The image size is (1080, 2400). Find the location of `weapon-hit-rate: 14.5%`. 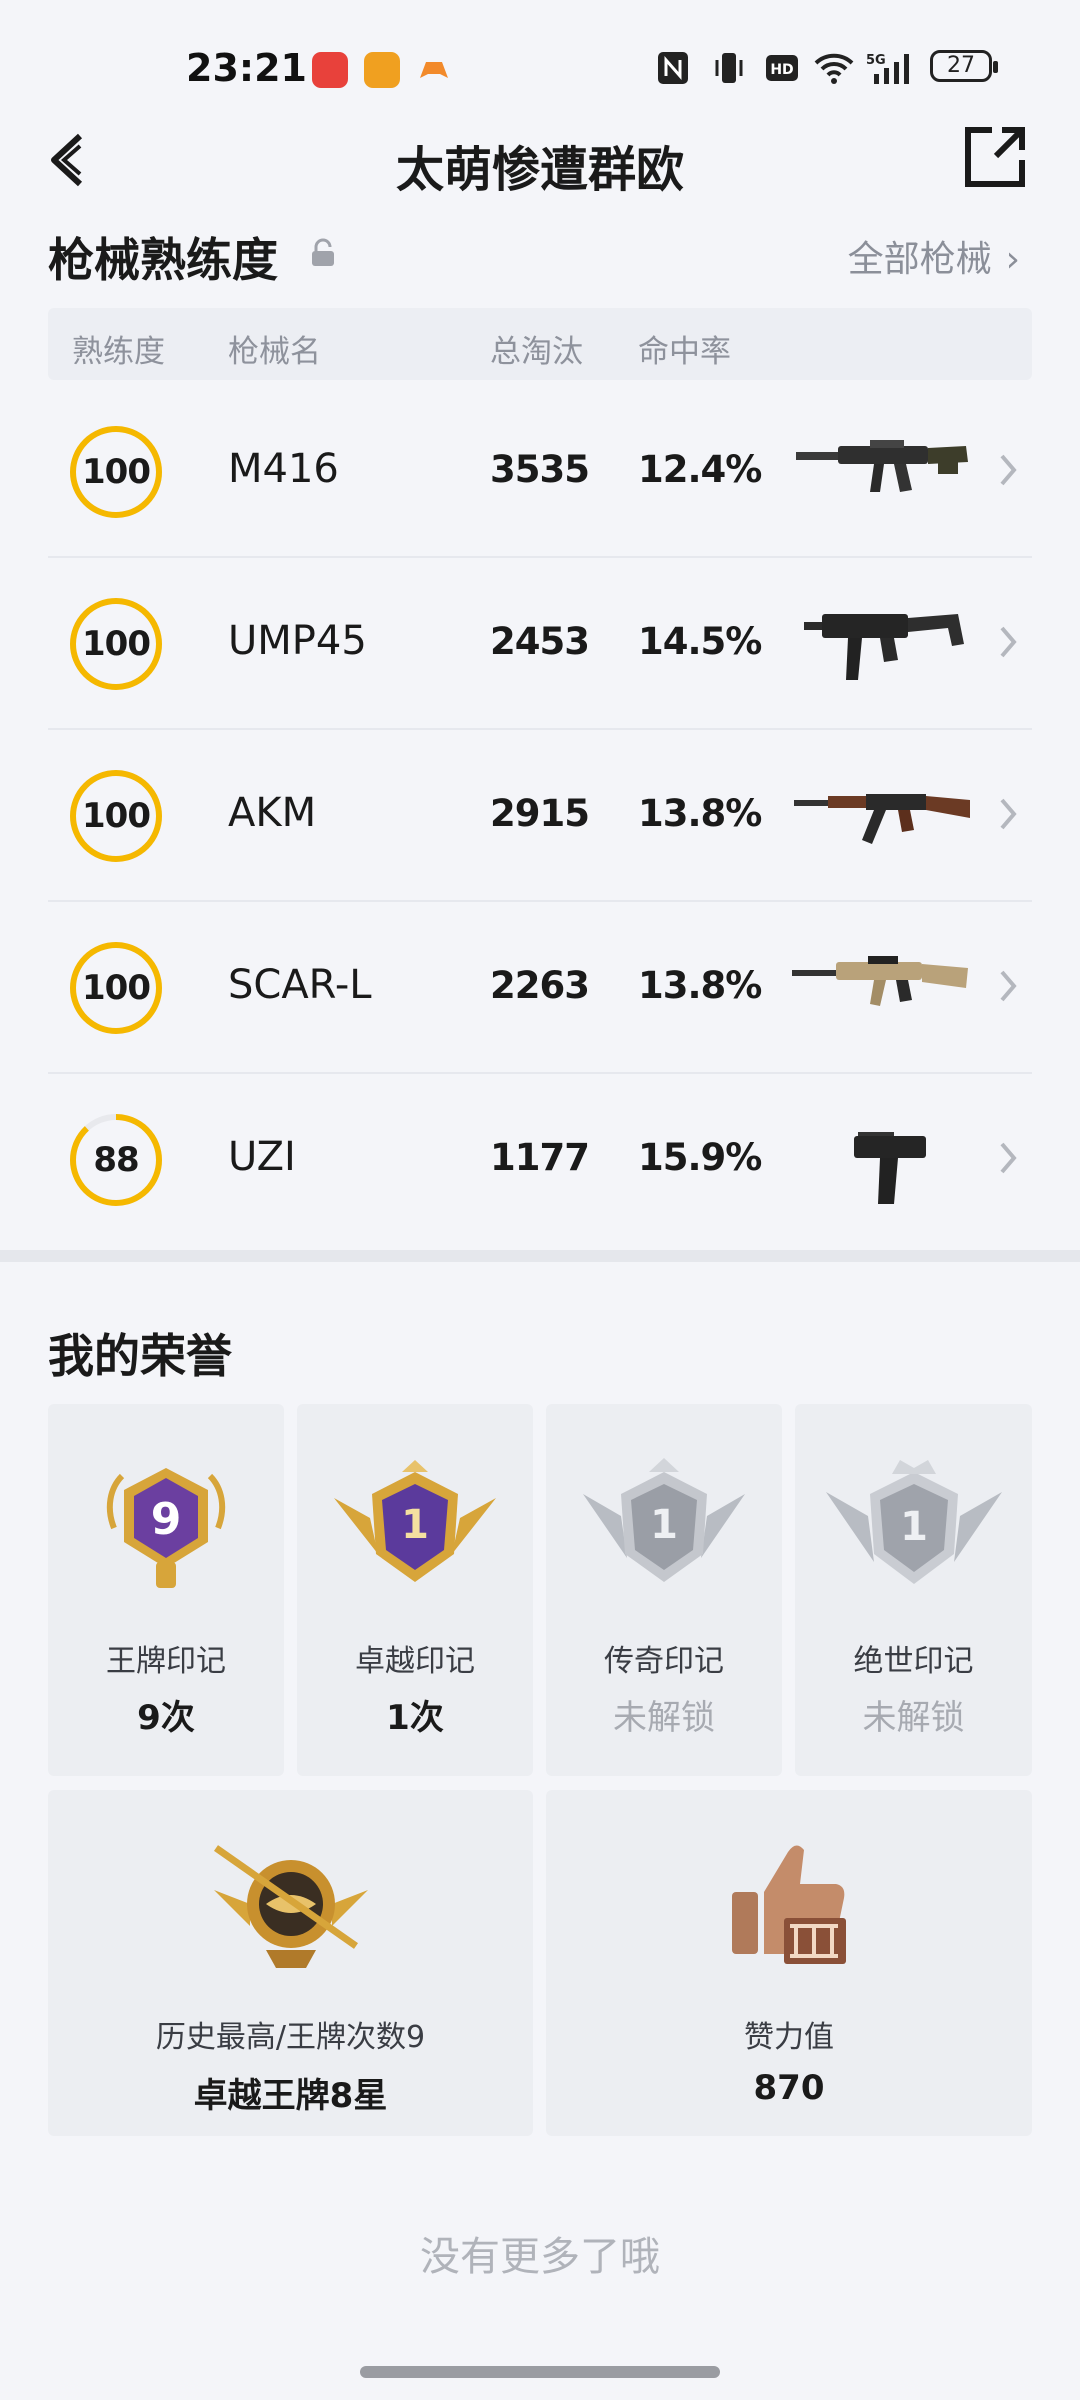

weapon-hit-rate: 14.5% is located at coordinates (700, 641).